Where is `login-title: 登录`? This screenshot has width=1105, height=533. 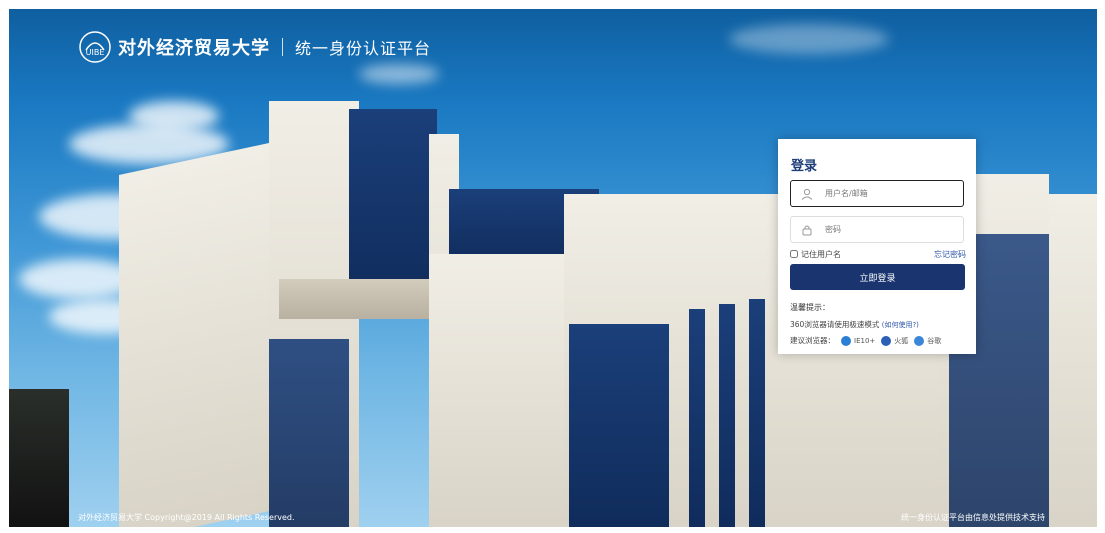 login-title: 登录 is located at coordinates (804, 166).